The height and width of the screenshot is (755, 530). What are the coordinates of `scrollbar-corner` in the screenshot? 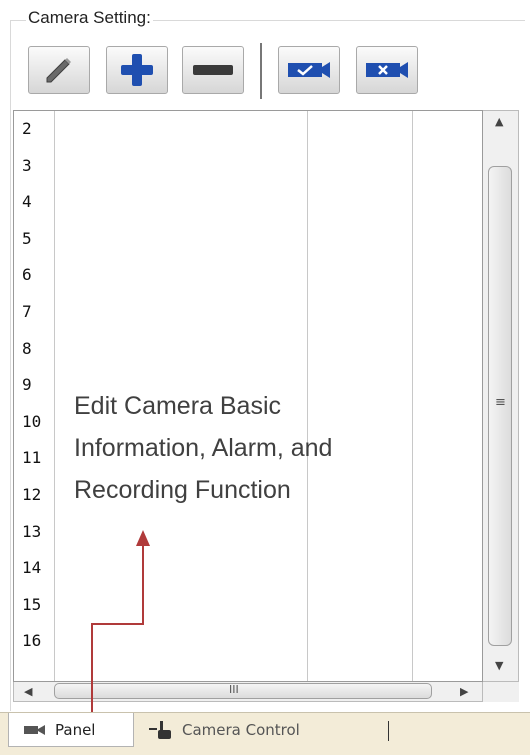 It's located at (501, 692).